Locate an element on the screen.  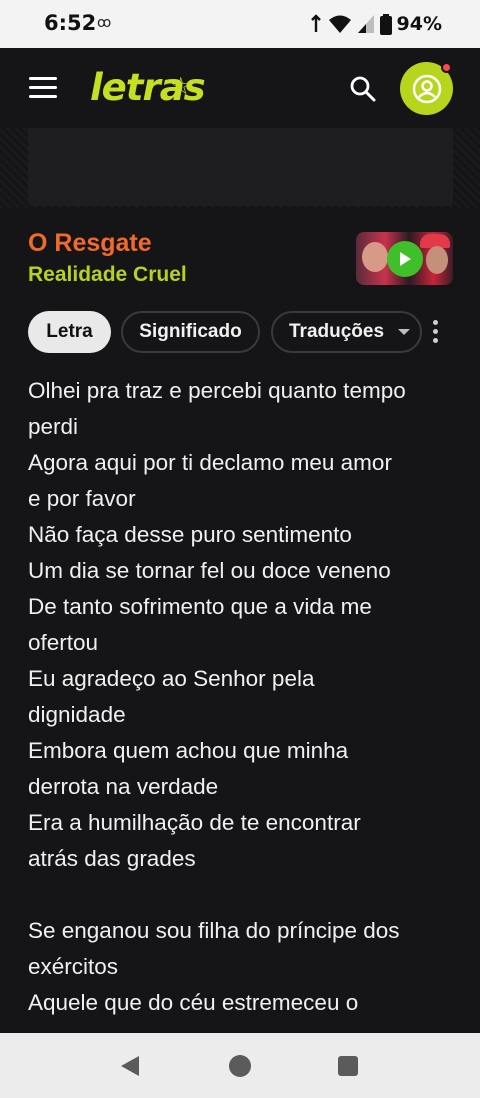
lyric-line: dignidade is located at coordinates (77, 714).